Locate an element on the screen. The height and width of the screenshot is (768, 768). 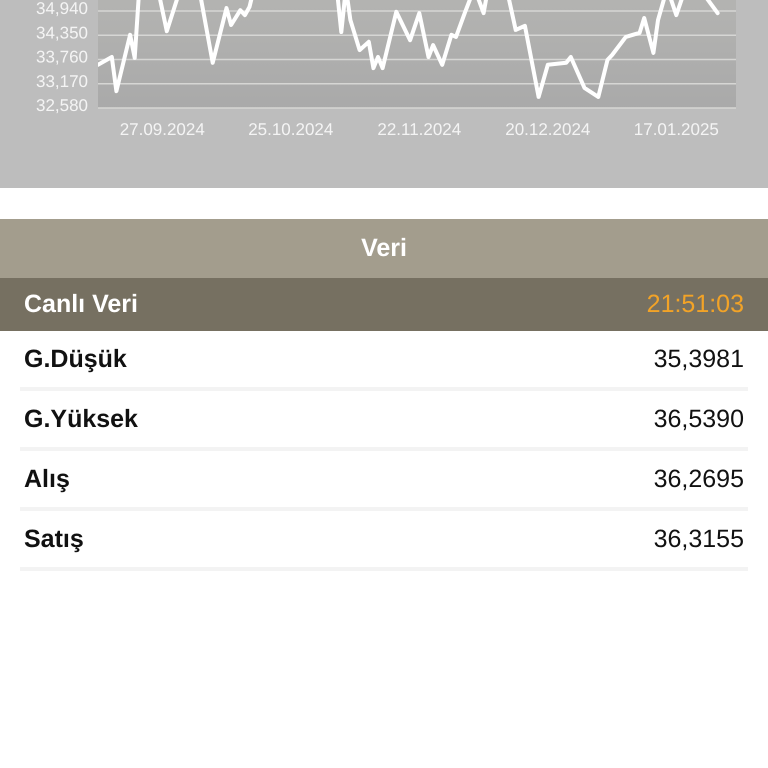
data-value: 36,3155 is located at coordinates (699, 539).